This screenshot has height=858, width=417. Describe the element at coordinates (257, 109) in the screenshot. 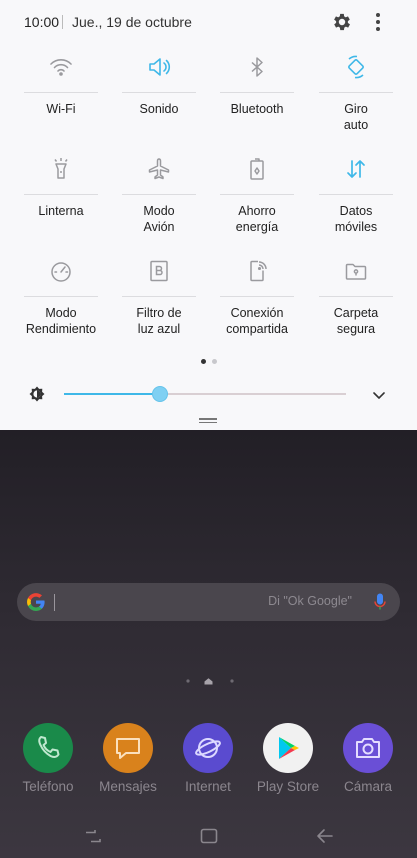

I see `tile-label: Bluetooth` at that location.